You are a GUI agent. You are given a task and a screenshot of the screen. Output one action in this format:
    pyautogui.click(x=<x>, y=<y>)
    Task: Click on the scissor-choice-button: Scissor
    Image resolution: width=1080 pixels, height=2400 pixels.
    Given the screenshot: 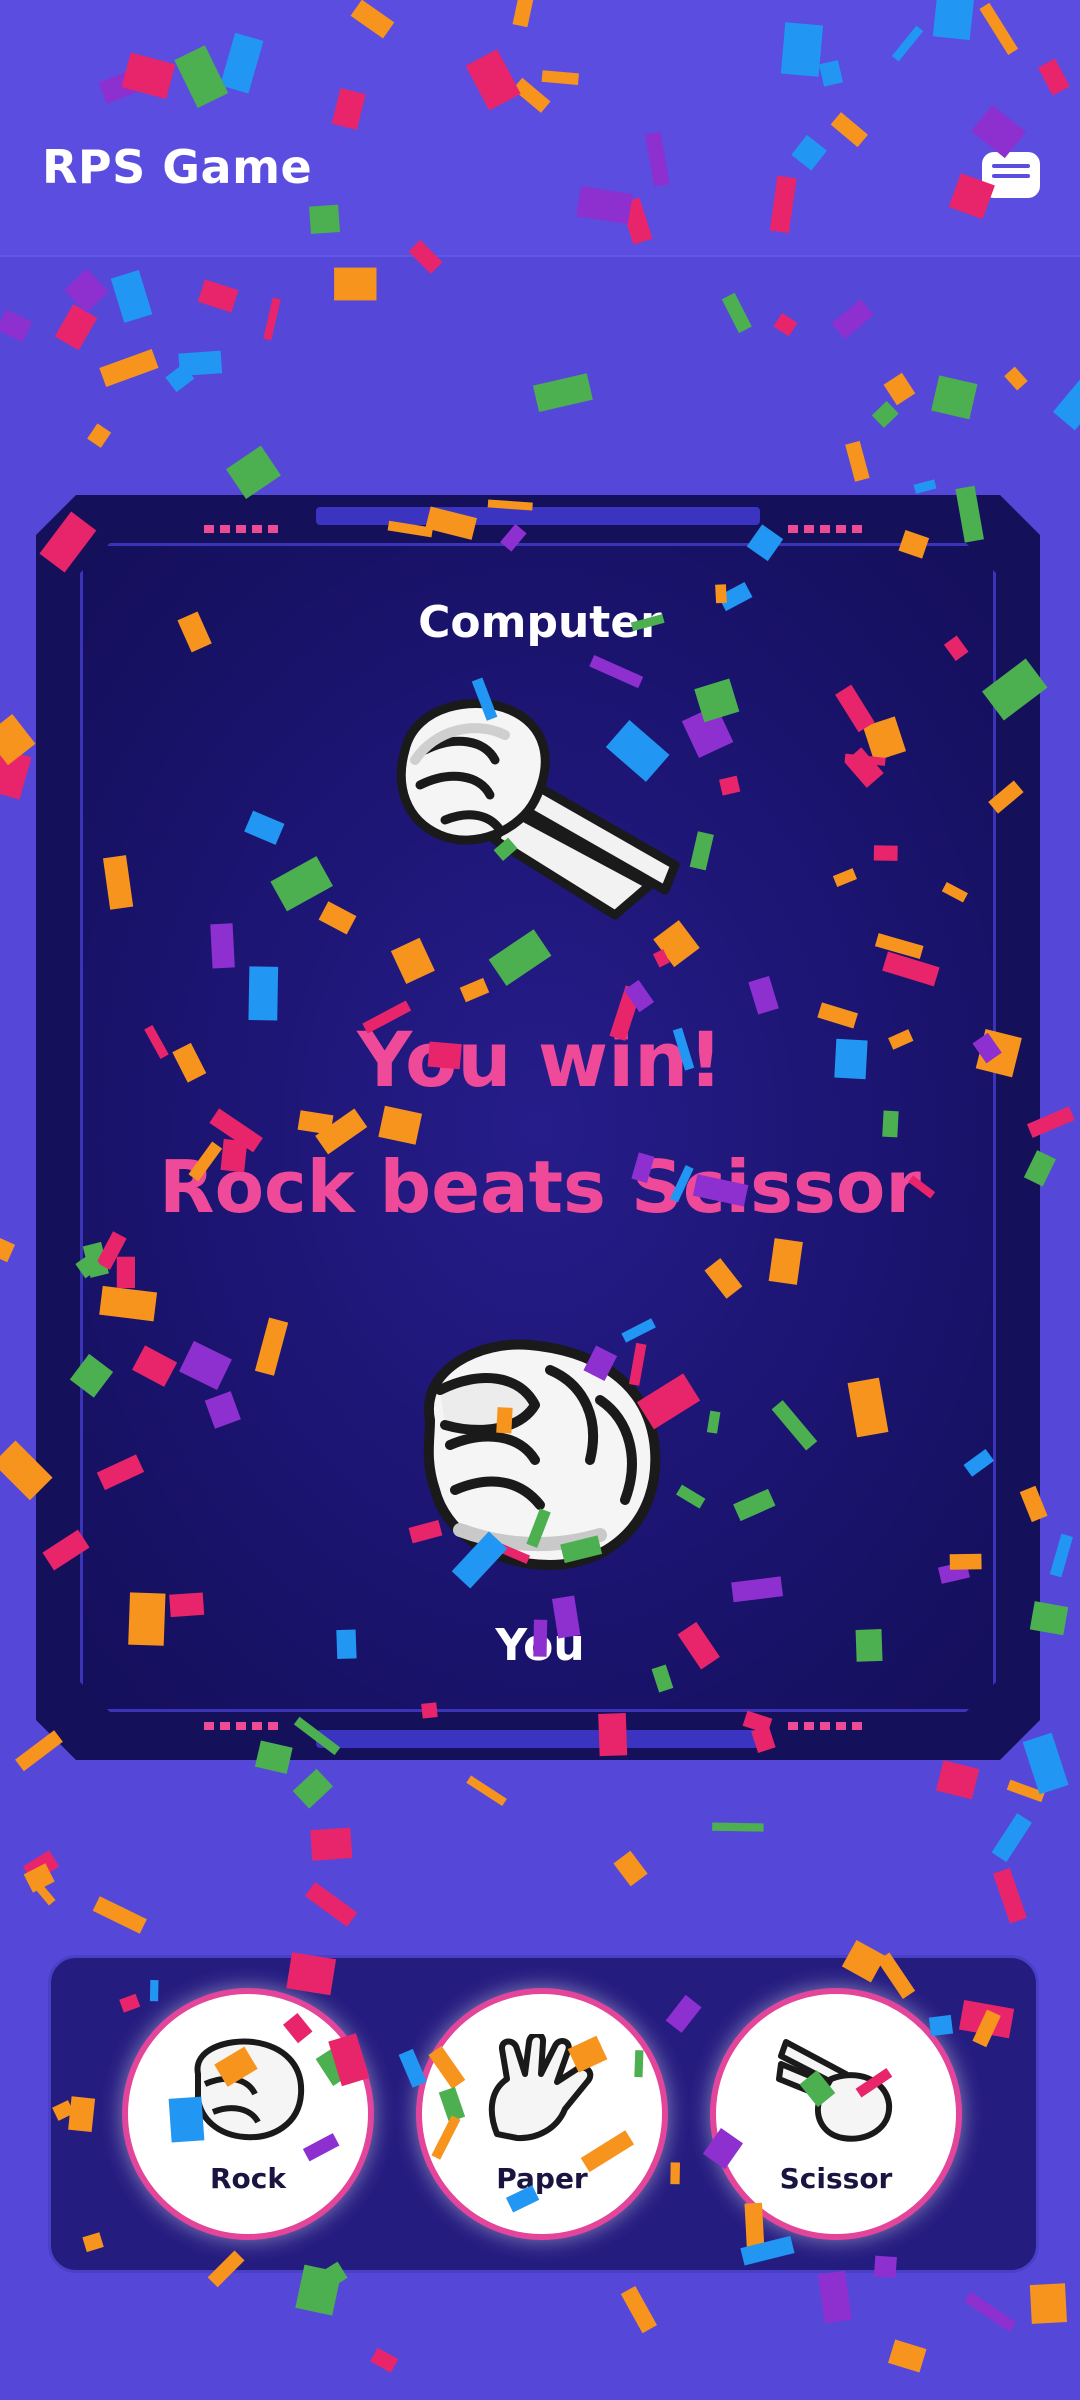 What is the action you would take?
    pyautogui.click(x=836, y=2114)
    